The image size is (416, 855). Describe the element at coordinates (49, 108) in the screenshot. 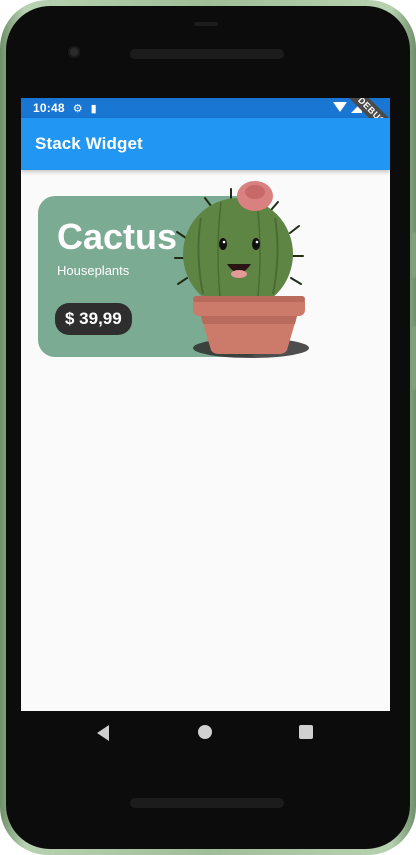

I see `status-time: 10:48` at that location.